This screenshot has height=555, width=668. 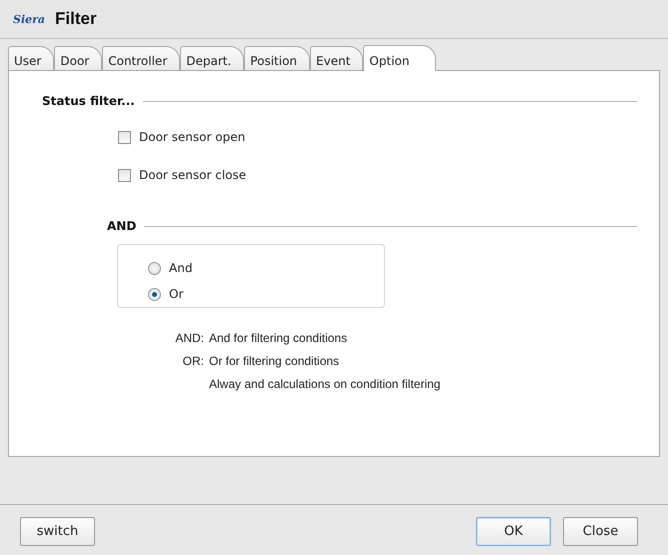 I want to click on radio-label: Or, so click(x=176, y=294).